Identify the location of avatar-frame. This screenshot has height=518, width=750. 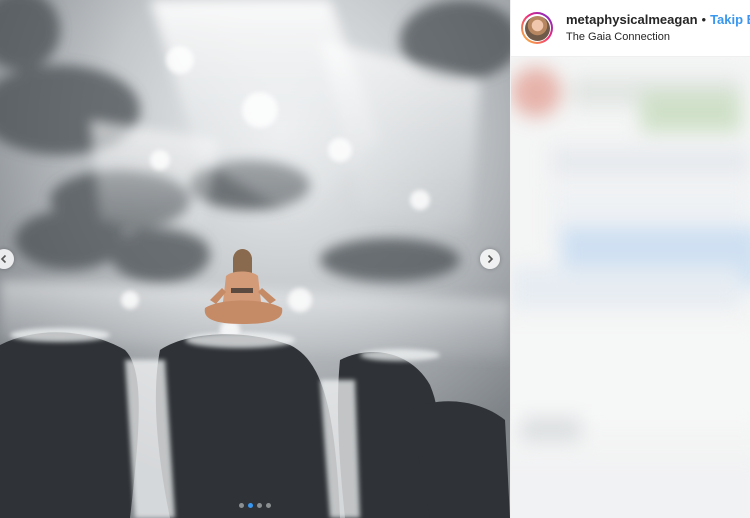
(537, 28).